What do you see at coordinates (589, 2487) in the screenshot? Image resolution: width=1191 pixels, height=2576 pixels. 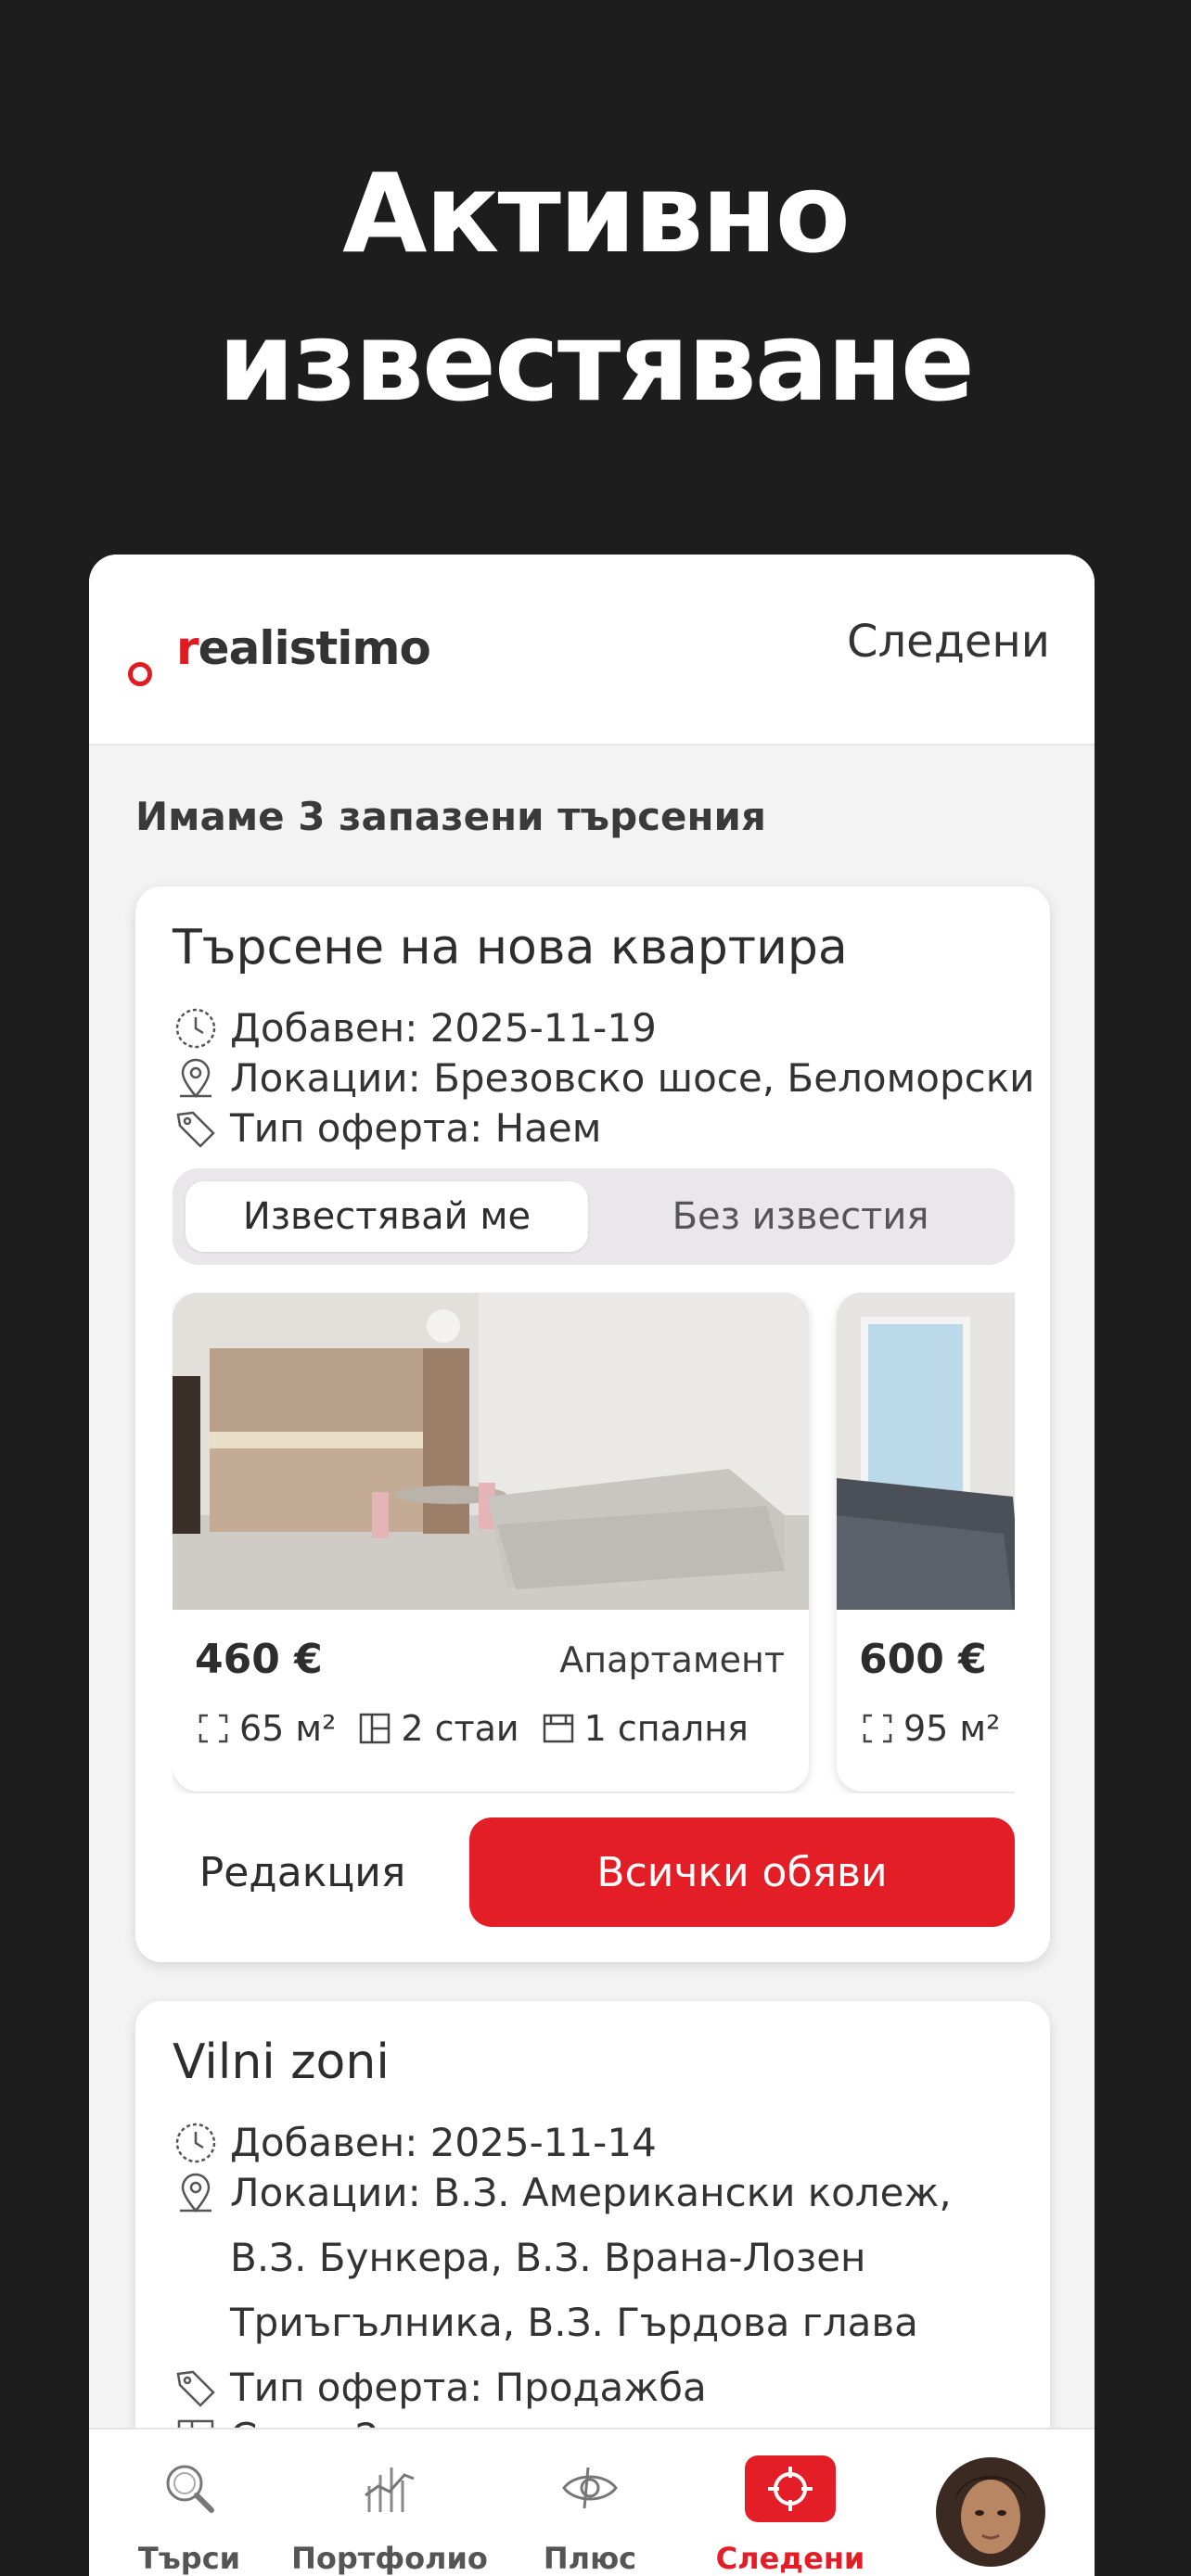 I see `eye-plus-icon` at bounding box center [589, 2487].